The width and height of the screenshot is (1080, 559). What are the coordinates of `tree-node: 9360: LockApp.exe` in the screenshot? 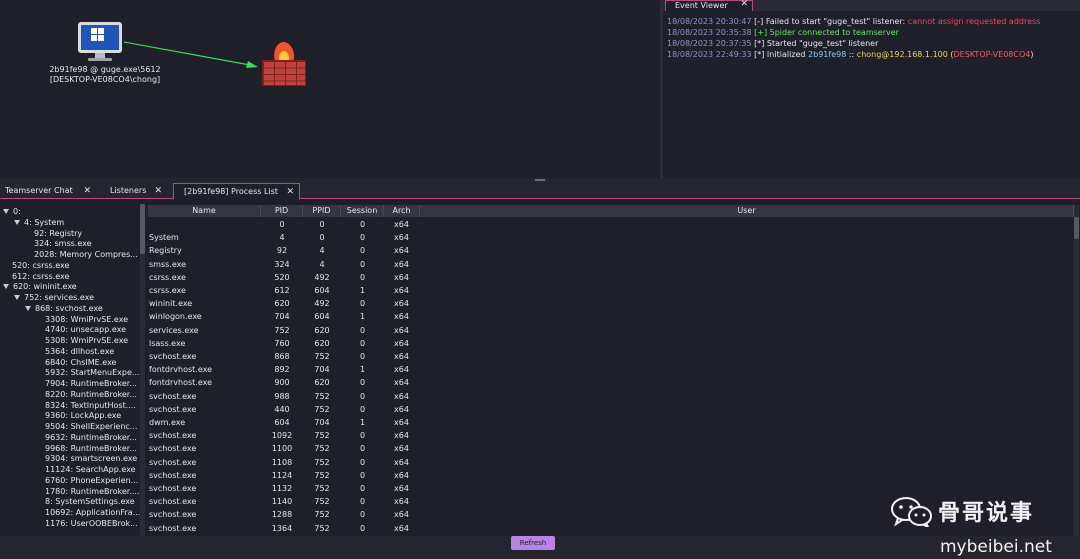 It's located at (83, 415).